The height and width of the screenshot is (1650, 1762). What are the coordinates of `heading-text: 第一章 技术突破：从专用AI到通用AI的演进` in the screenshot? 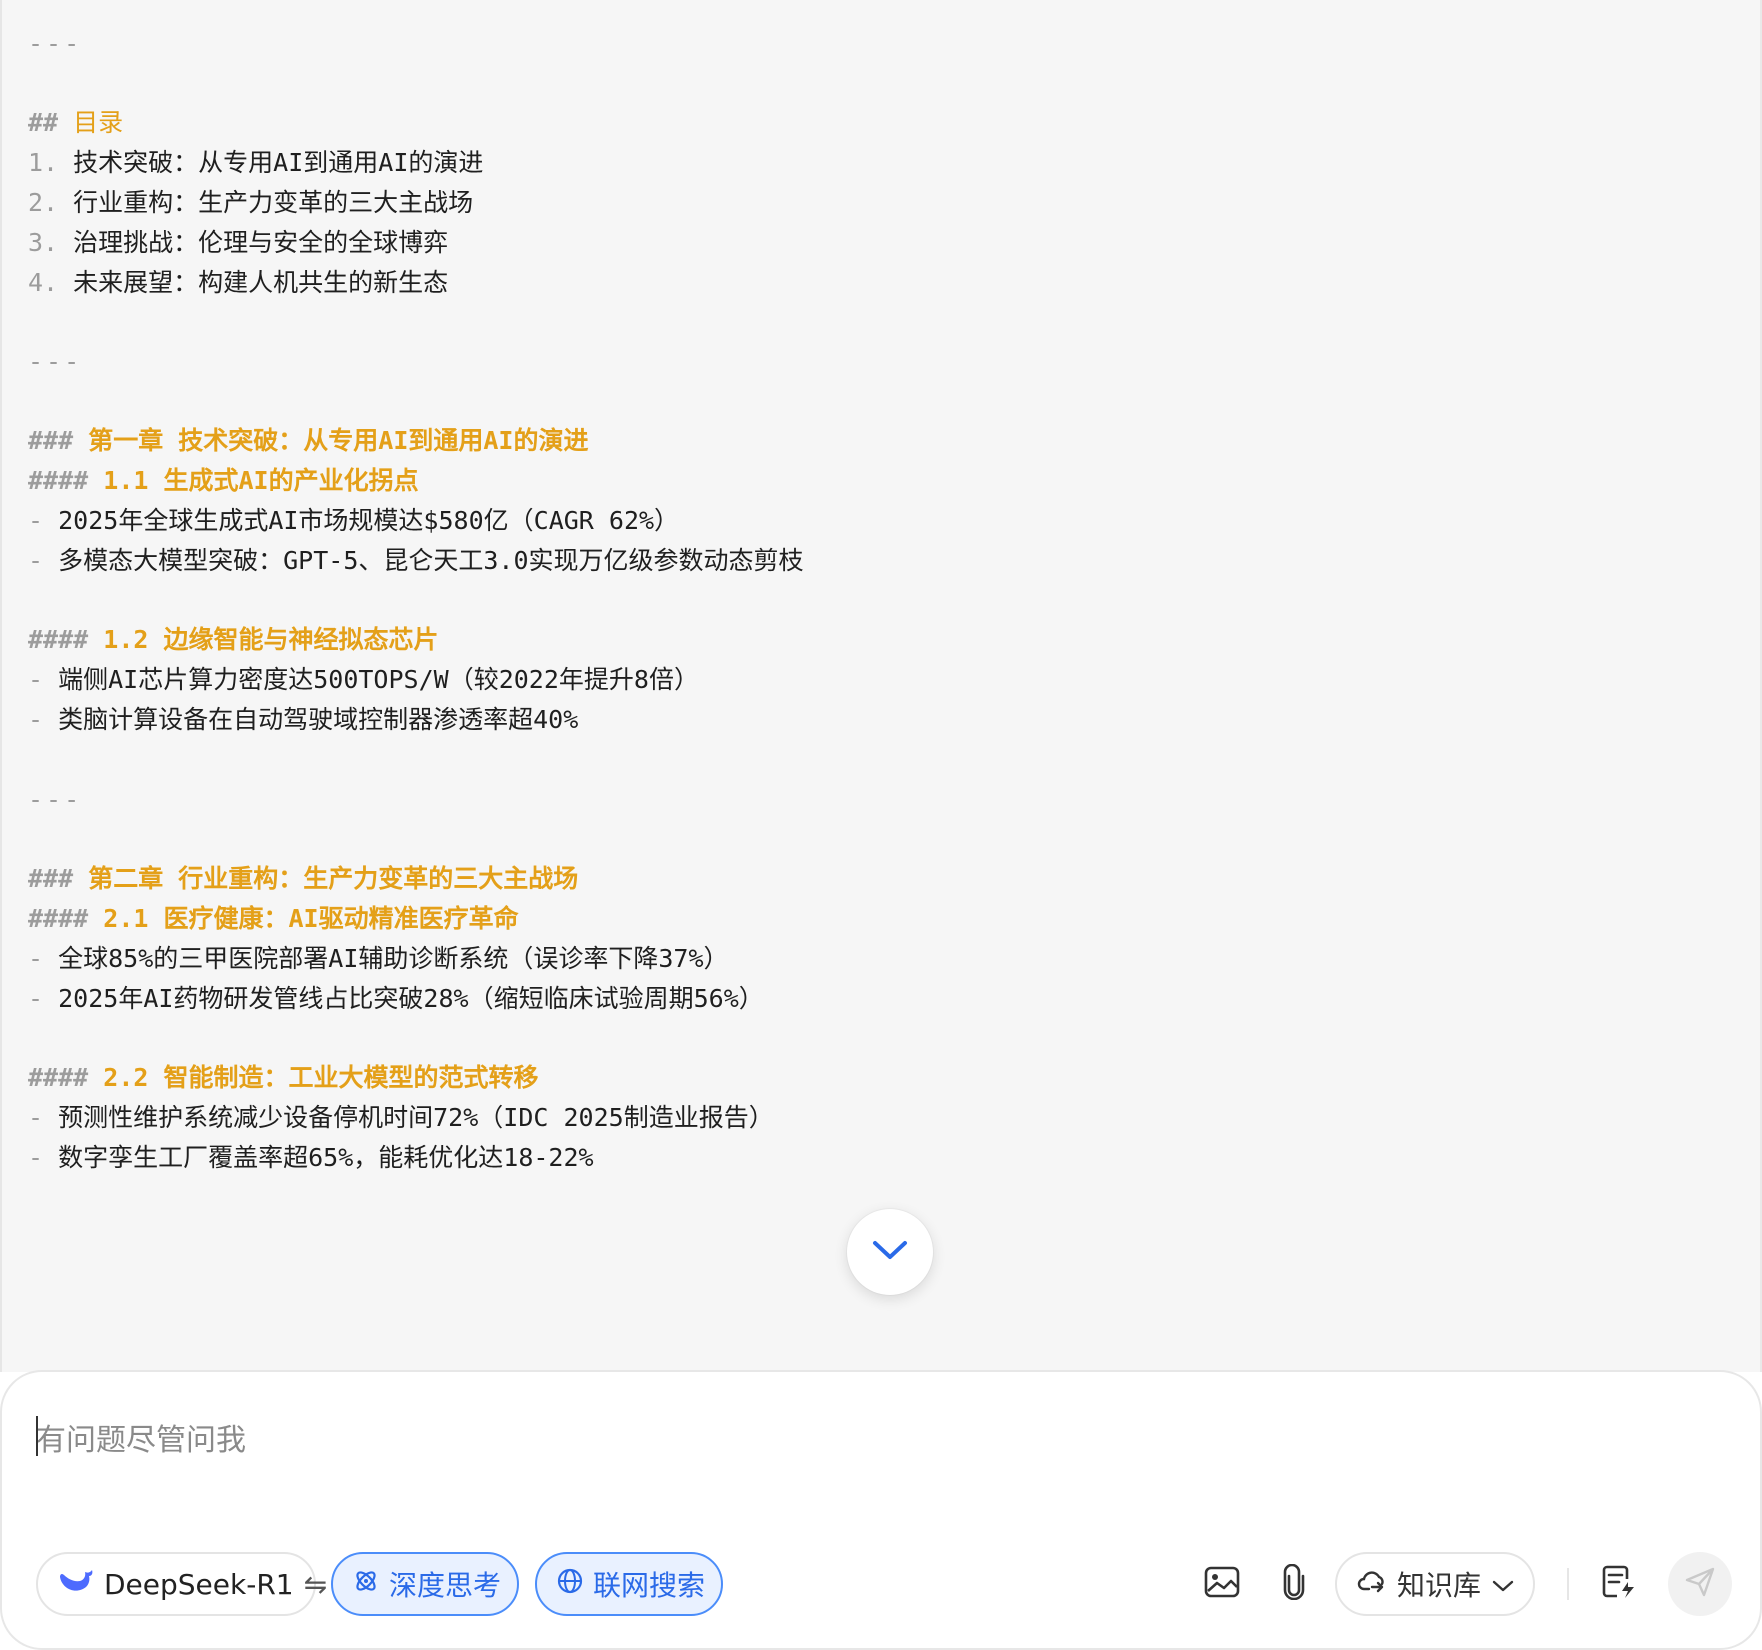 It's located at (338, 440).